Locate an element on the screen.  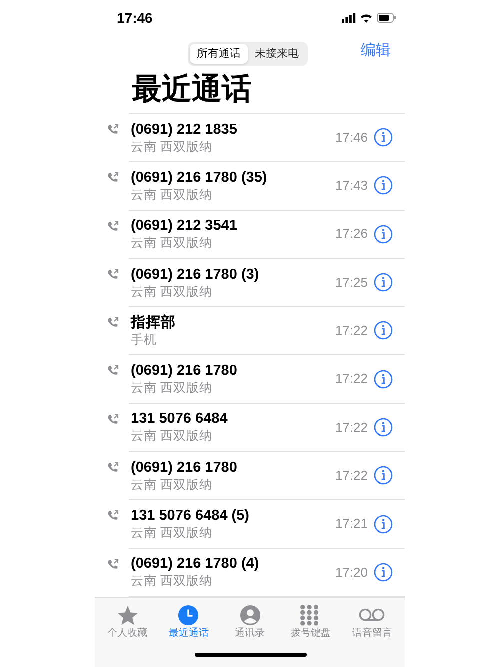
segment-tab: 未接来电 is located at coordinates (277, 54).